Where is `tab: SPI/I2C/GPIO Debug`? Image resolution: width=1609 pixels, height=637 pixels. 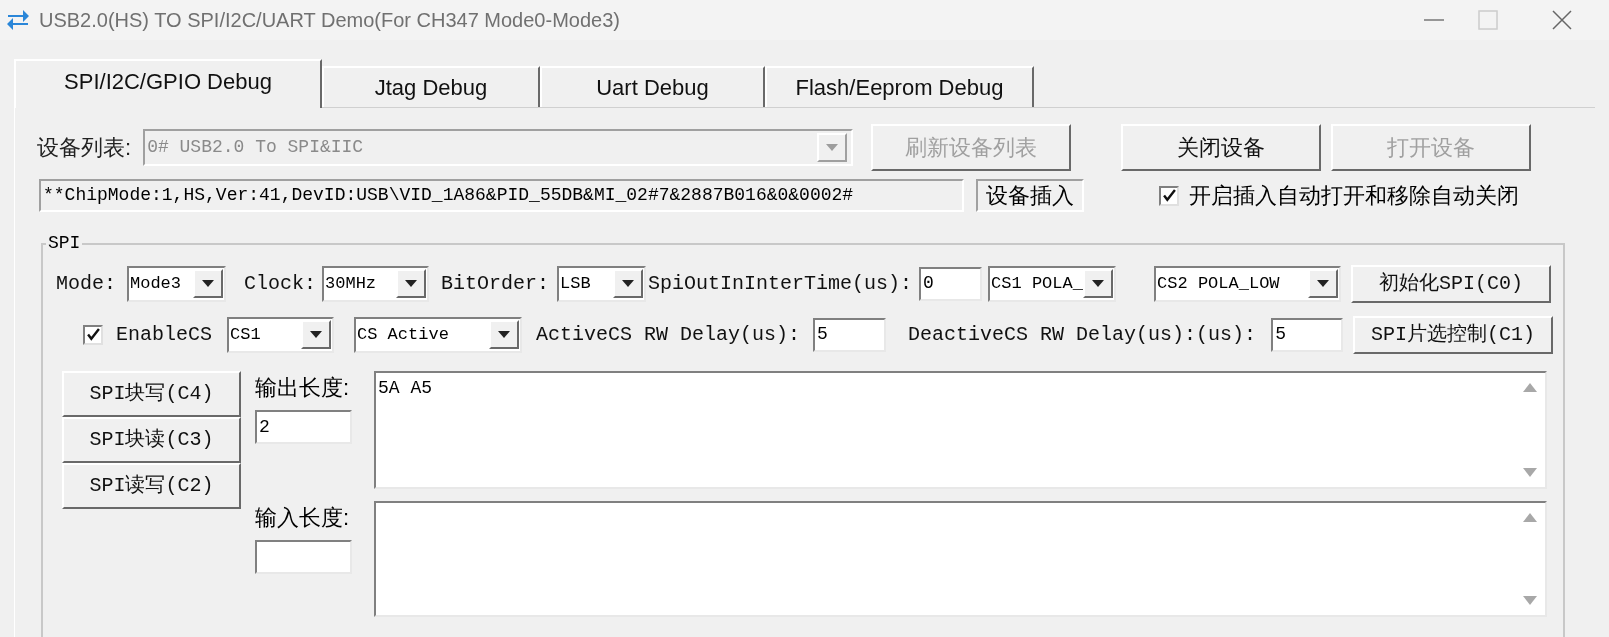 tab: SPI/I2C/GPIO Debug is located at coordinates (168, 83).